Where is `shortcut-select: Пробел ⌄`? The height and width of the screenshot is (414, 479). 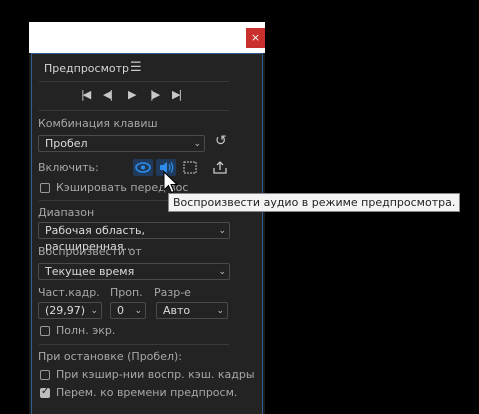
shortcut-select: Пробел ⌄ is located at coordinates (121, 143).